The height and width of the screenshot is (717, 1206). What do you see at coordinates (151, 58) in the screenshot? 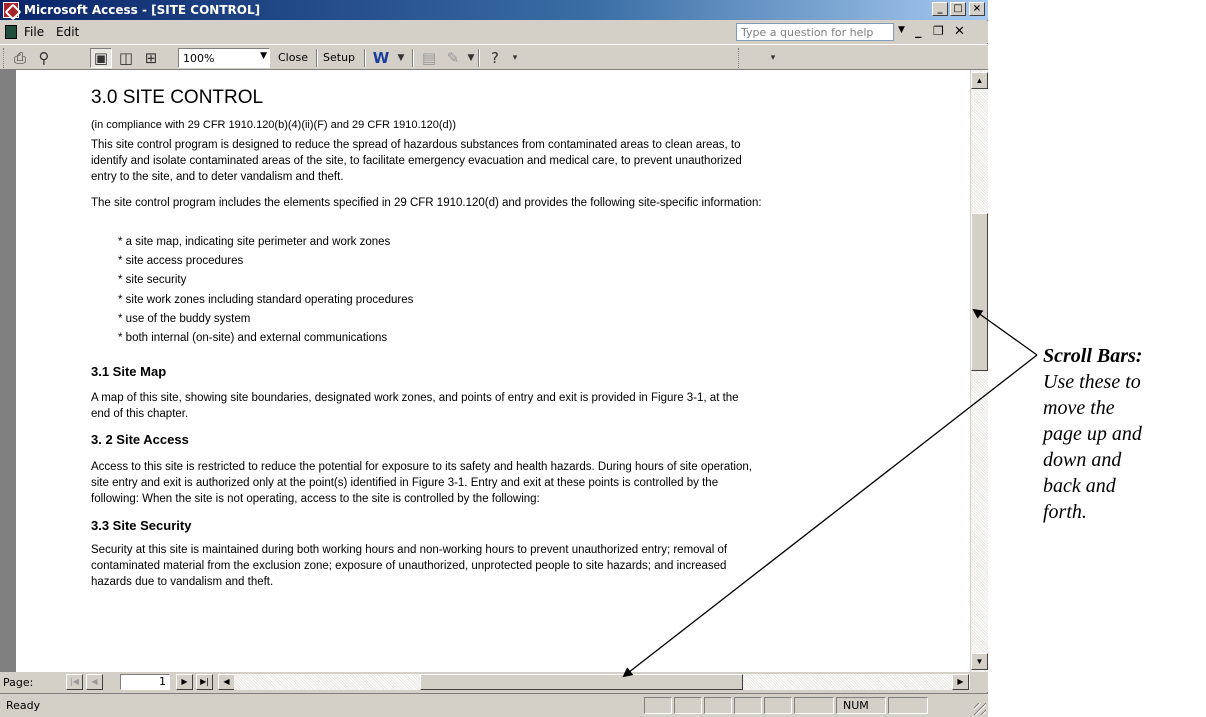
I see `multiple-pages-icon: ⊞` at bounding box center [151, 58].